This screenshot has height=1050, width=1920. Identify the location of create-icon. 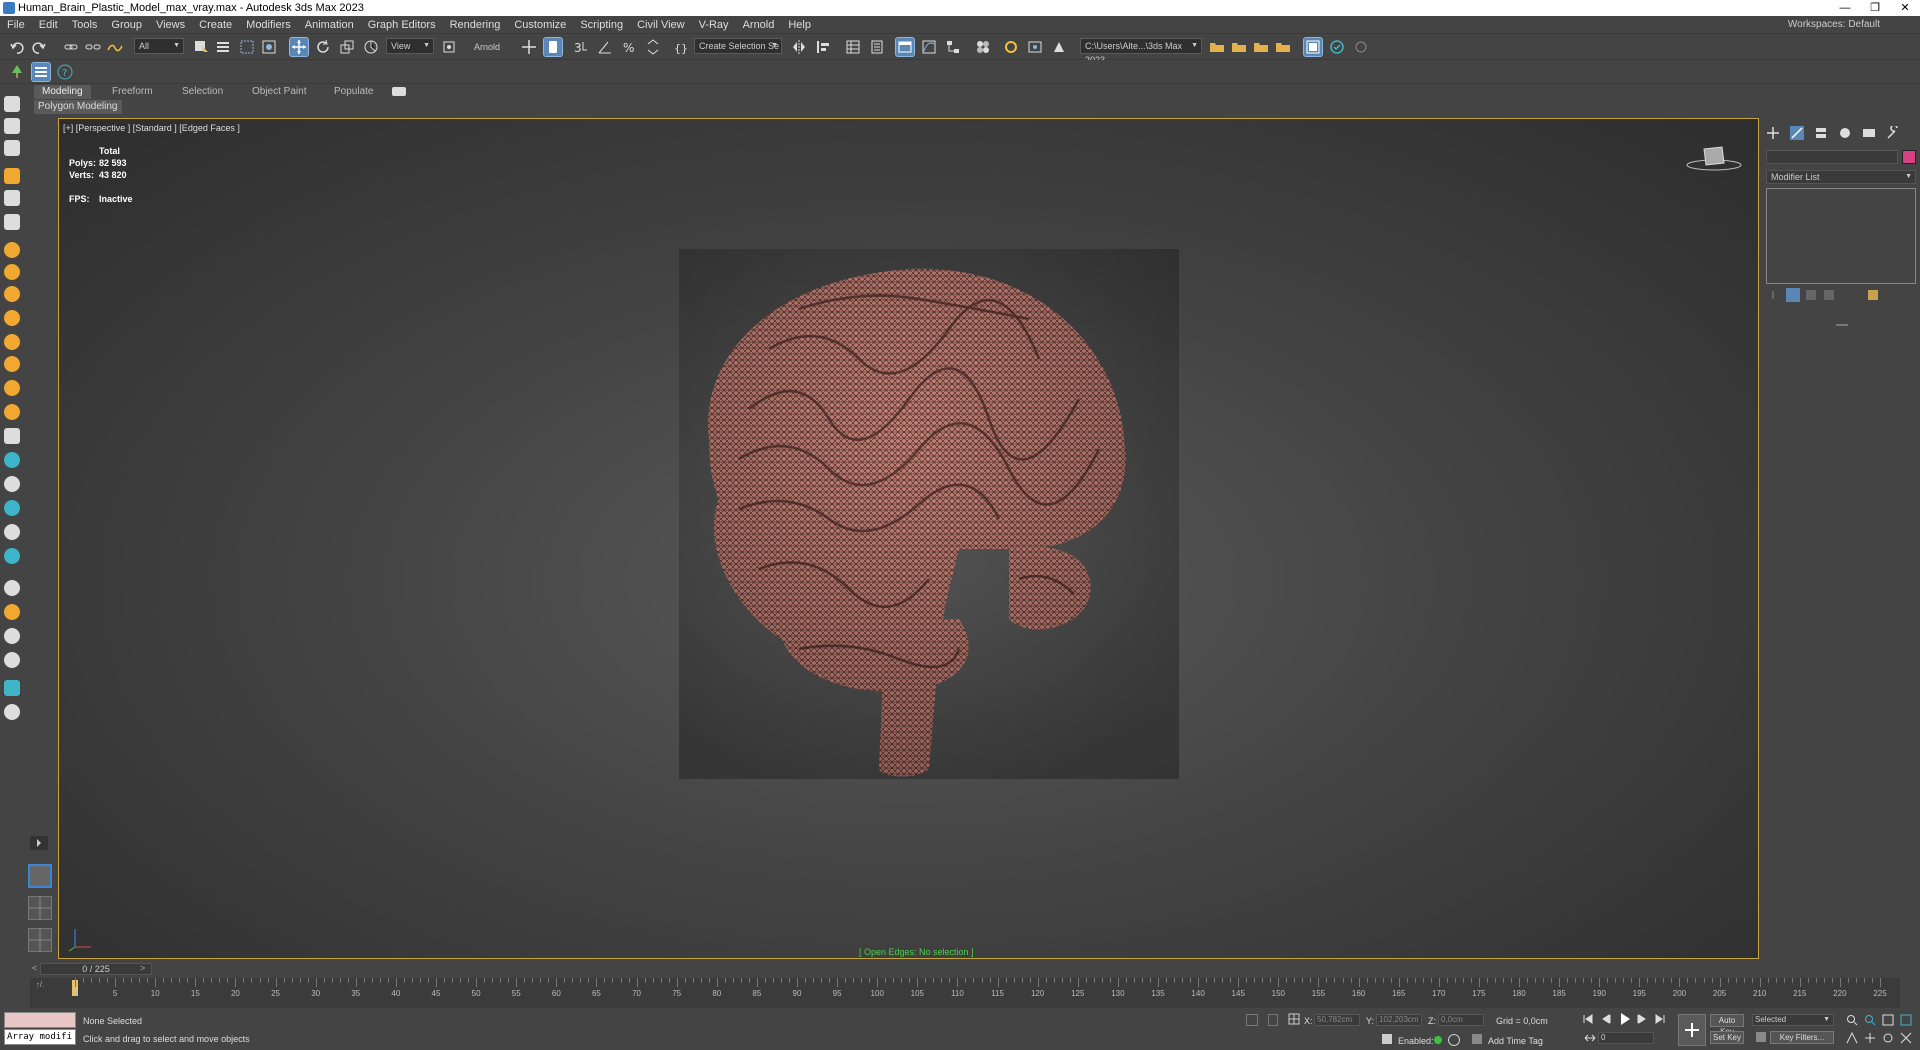
(12, 104).